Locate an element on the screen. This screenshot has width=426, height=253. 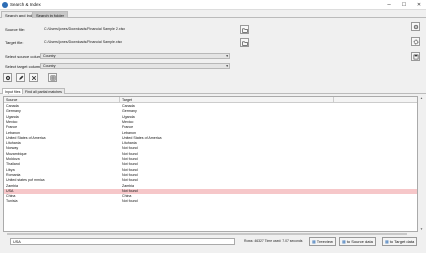
search-input: USA is located at coordinates (122, 241).